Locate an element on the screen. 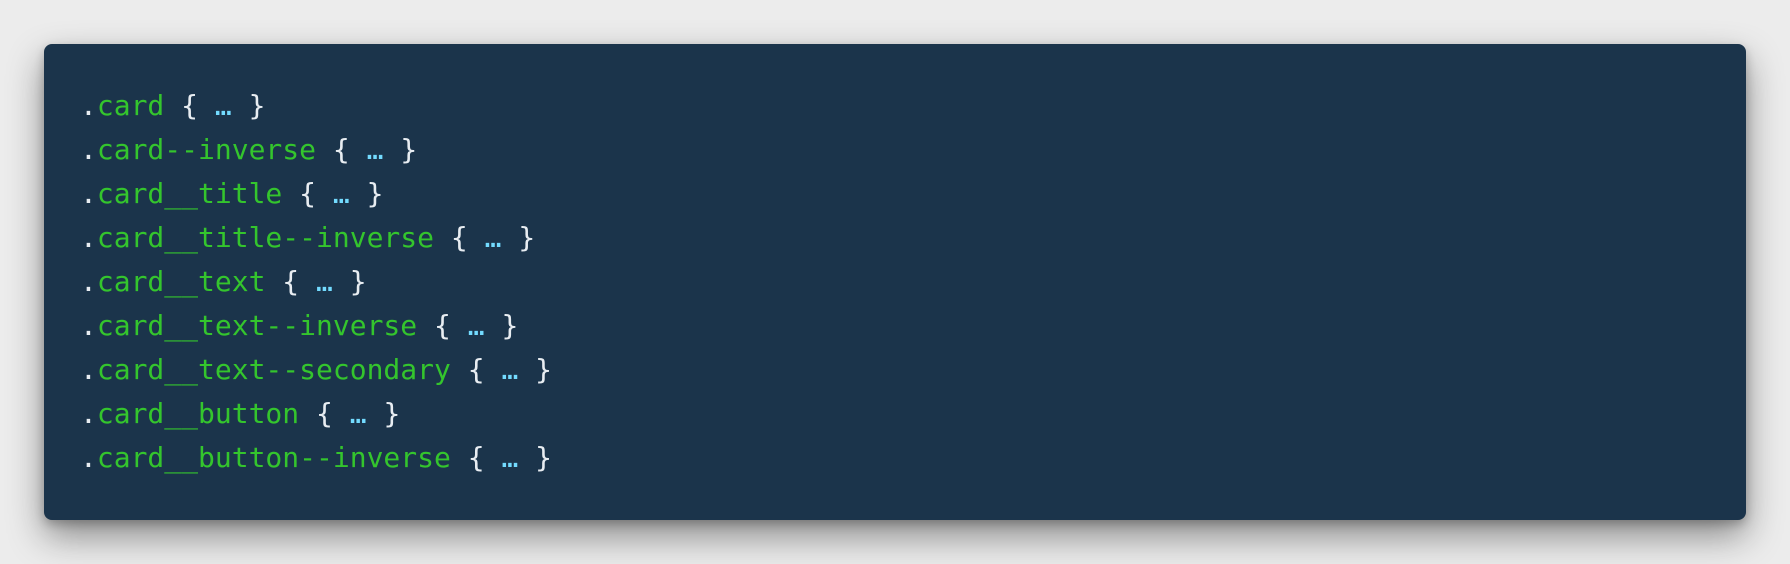 The width and height of the screenshot is (1790, 564). css-selector: card__text is located at coordinates (181, 281).